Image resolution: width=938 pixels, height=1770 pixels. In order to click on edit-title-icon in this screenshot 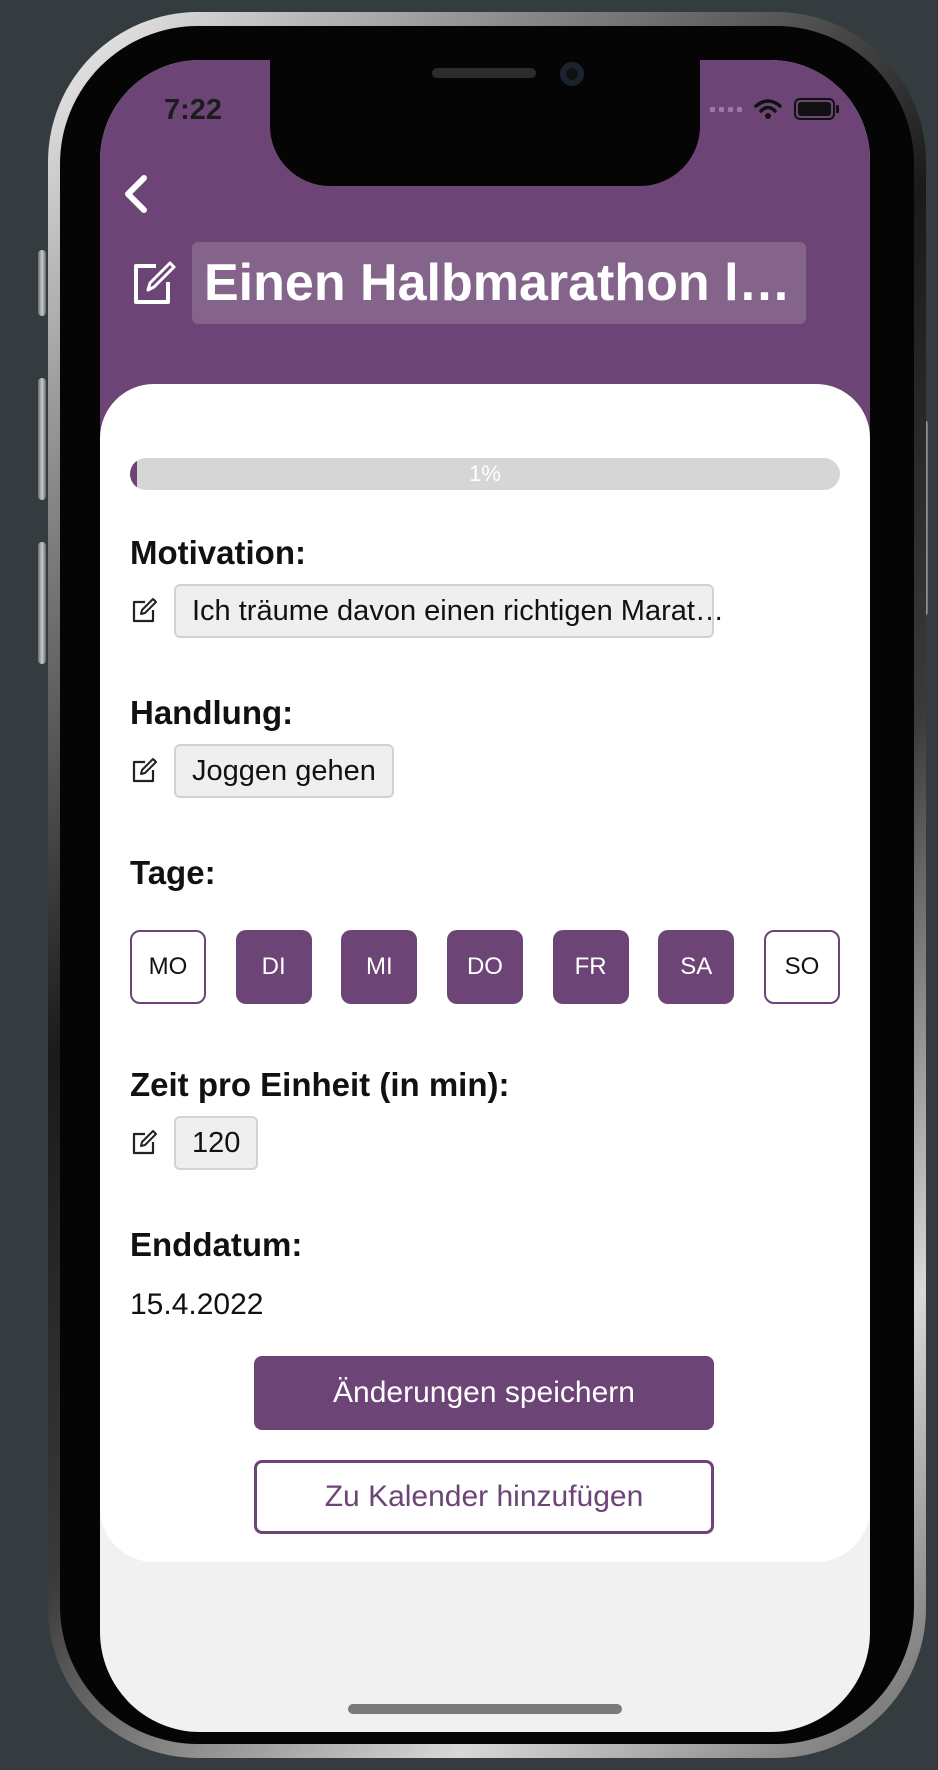, I will do `click(153, 283)`.